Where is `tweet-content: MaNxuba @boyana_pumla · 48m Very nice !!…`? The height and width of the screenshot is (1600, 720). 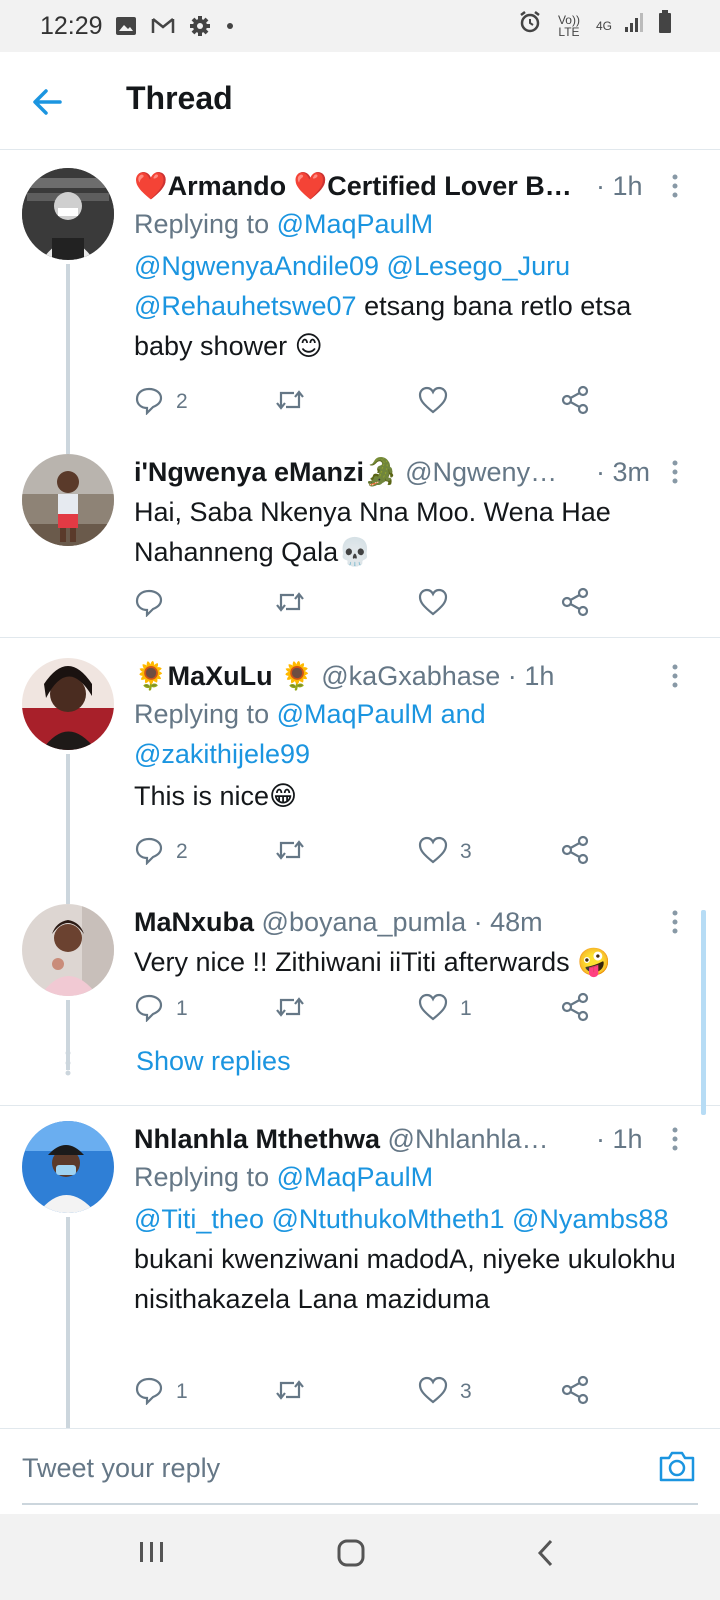
tweet-content: MaNxuba @boyana_pumla · 48m Very nice !!… is located at coordinates (407, 943).